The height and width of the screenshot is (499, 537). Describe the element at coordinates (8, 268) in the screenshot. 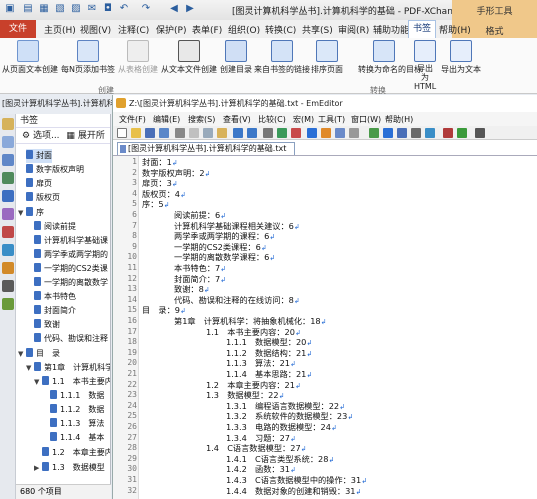

I see `fields-panel-icon` at that location.